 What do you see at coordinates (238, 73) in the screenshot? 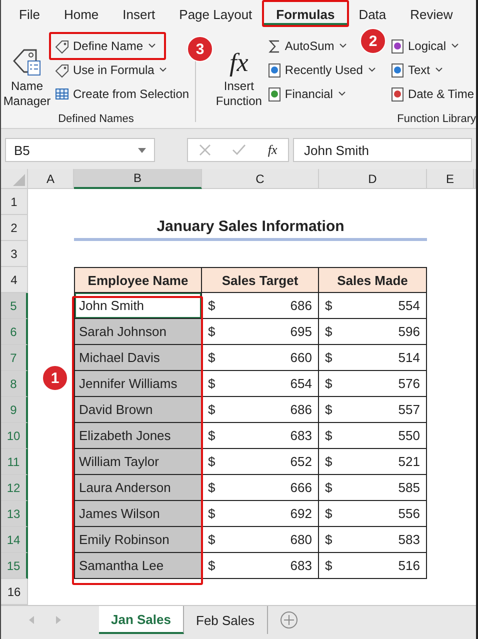
I see `insert-function-button: fx Insert Function` at bounding box center [238, 73].